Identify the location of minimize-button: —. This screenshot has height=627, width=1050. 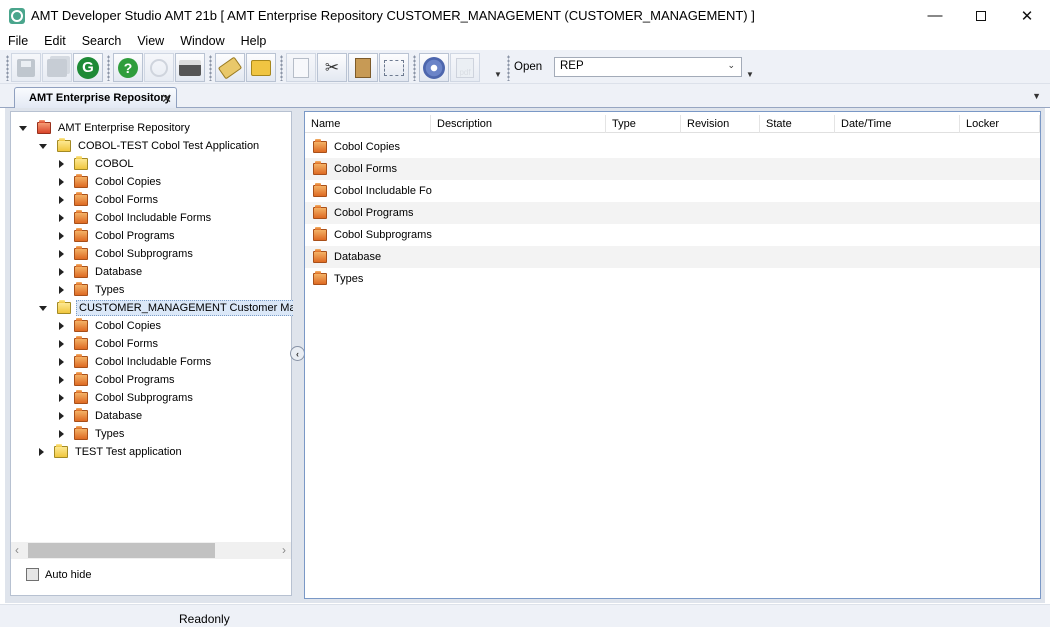
(935, 15).